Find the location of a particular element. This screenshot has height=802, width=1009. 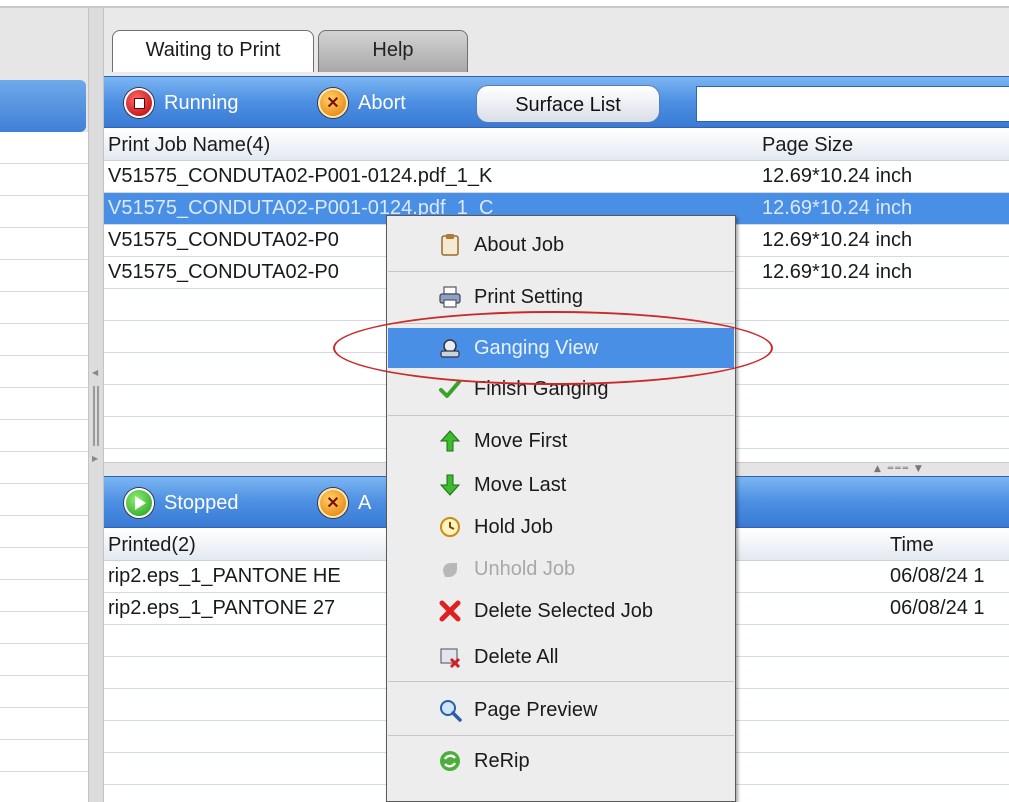

menu-item-move-first: Move First is located at coordinates (561, 441).